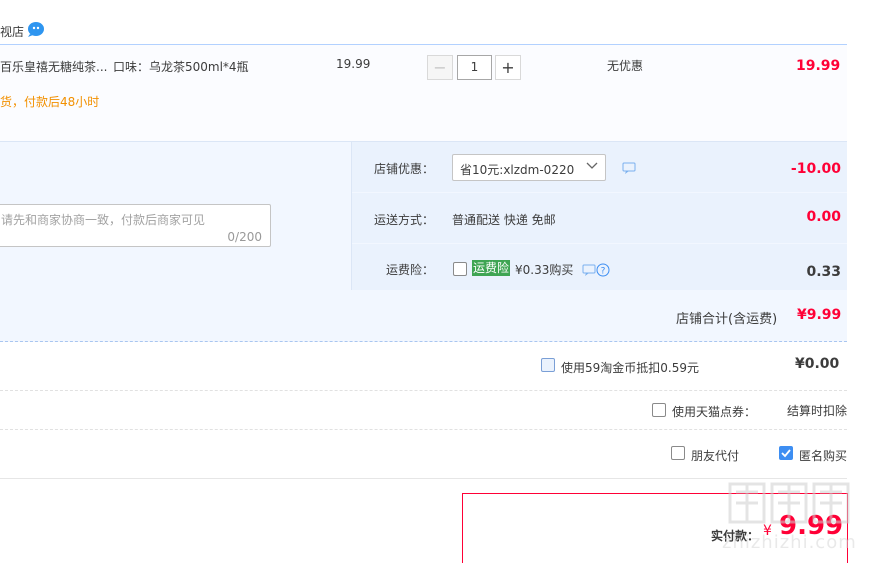 The height and width of the screenshot is (563, 871). What do you see at coordinates (36, 29) in the screenshot?
I see `wangwang-chat-icon` at bounding box center [36, 29].